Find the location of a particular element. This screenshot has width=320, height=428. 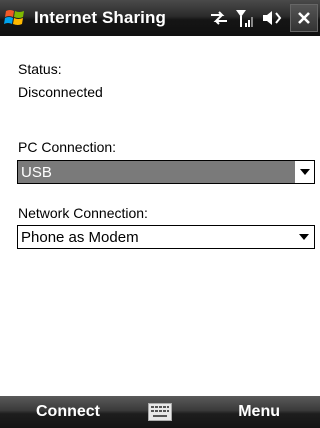

network-connection-dropdown: Phone as Modem is located at coordinates (166, 237).